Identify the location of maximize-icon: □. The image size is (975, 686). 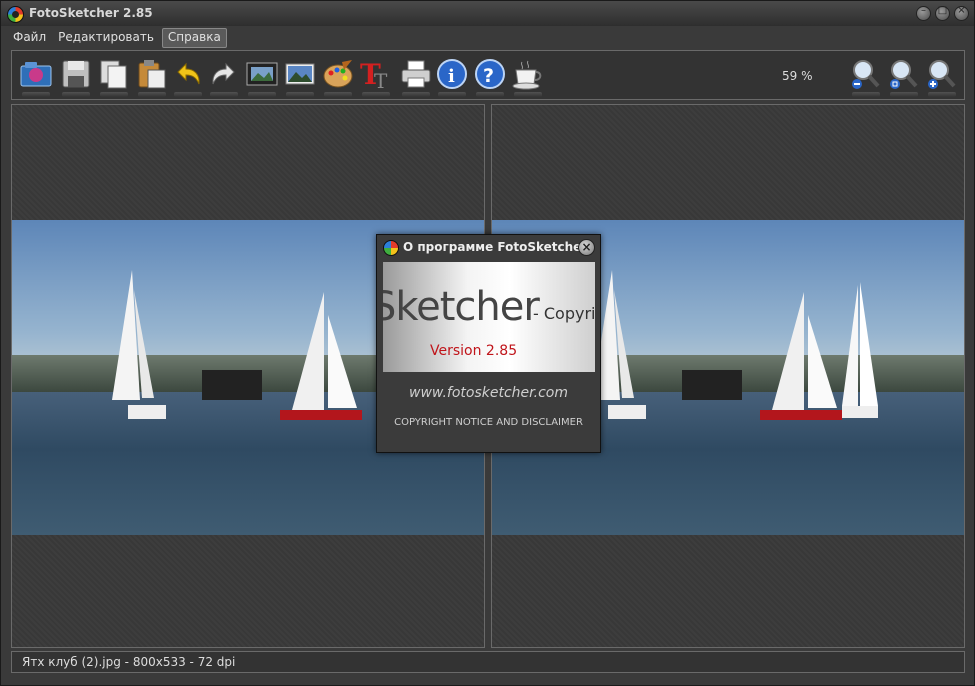
(942, 10).